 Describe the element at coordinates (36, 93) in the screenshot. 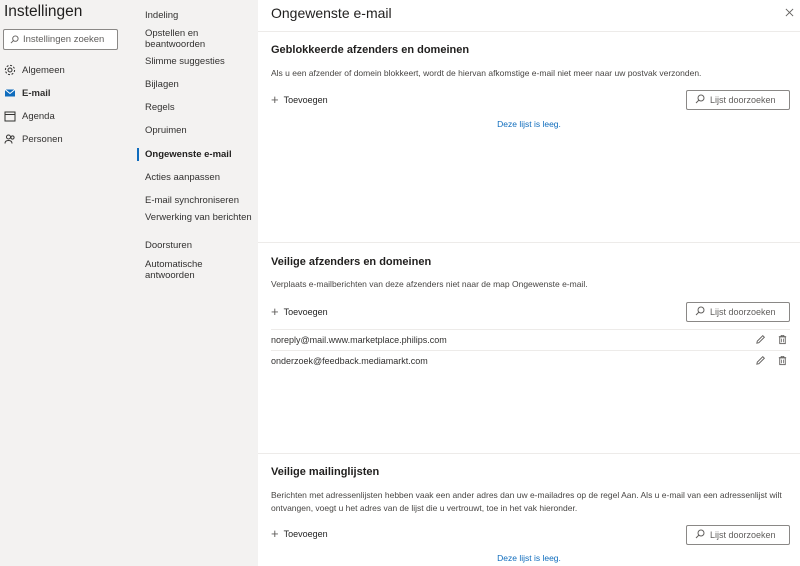

I see `category-label: E-mail` at that location.